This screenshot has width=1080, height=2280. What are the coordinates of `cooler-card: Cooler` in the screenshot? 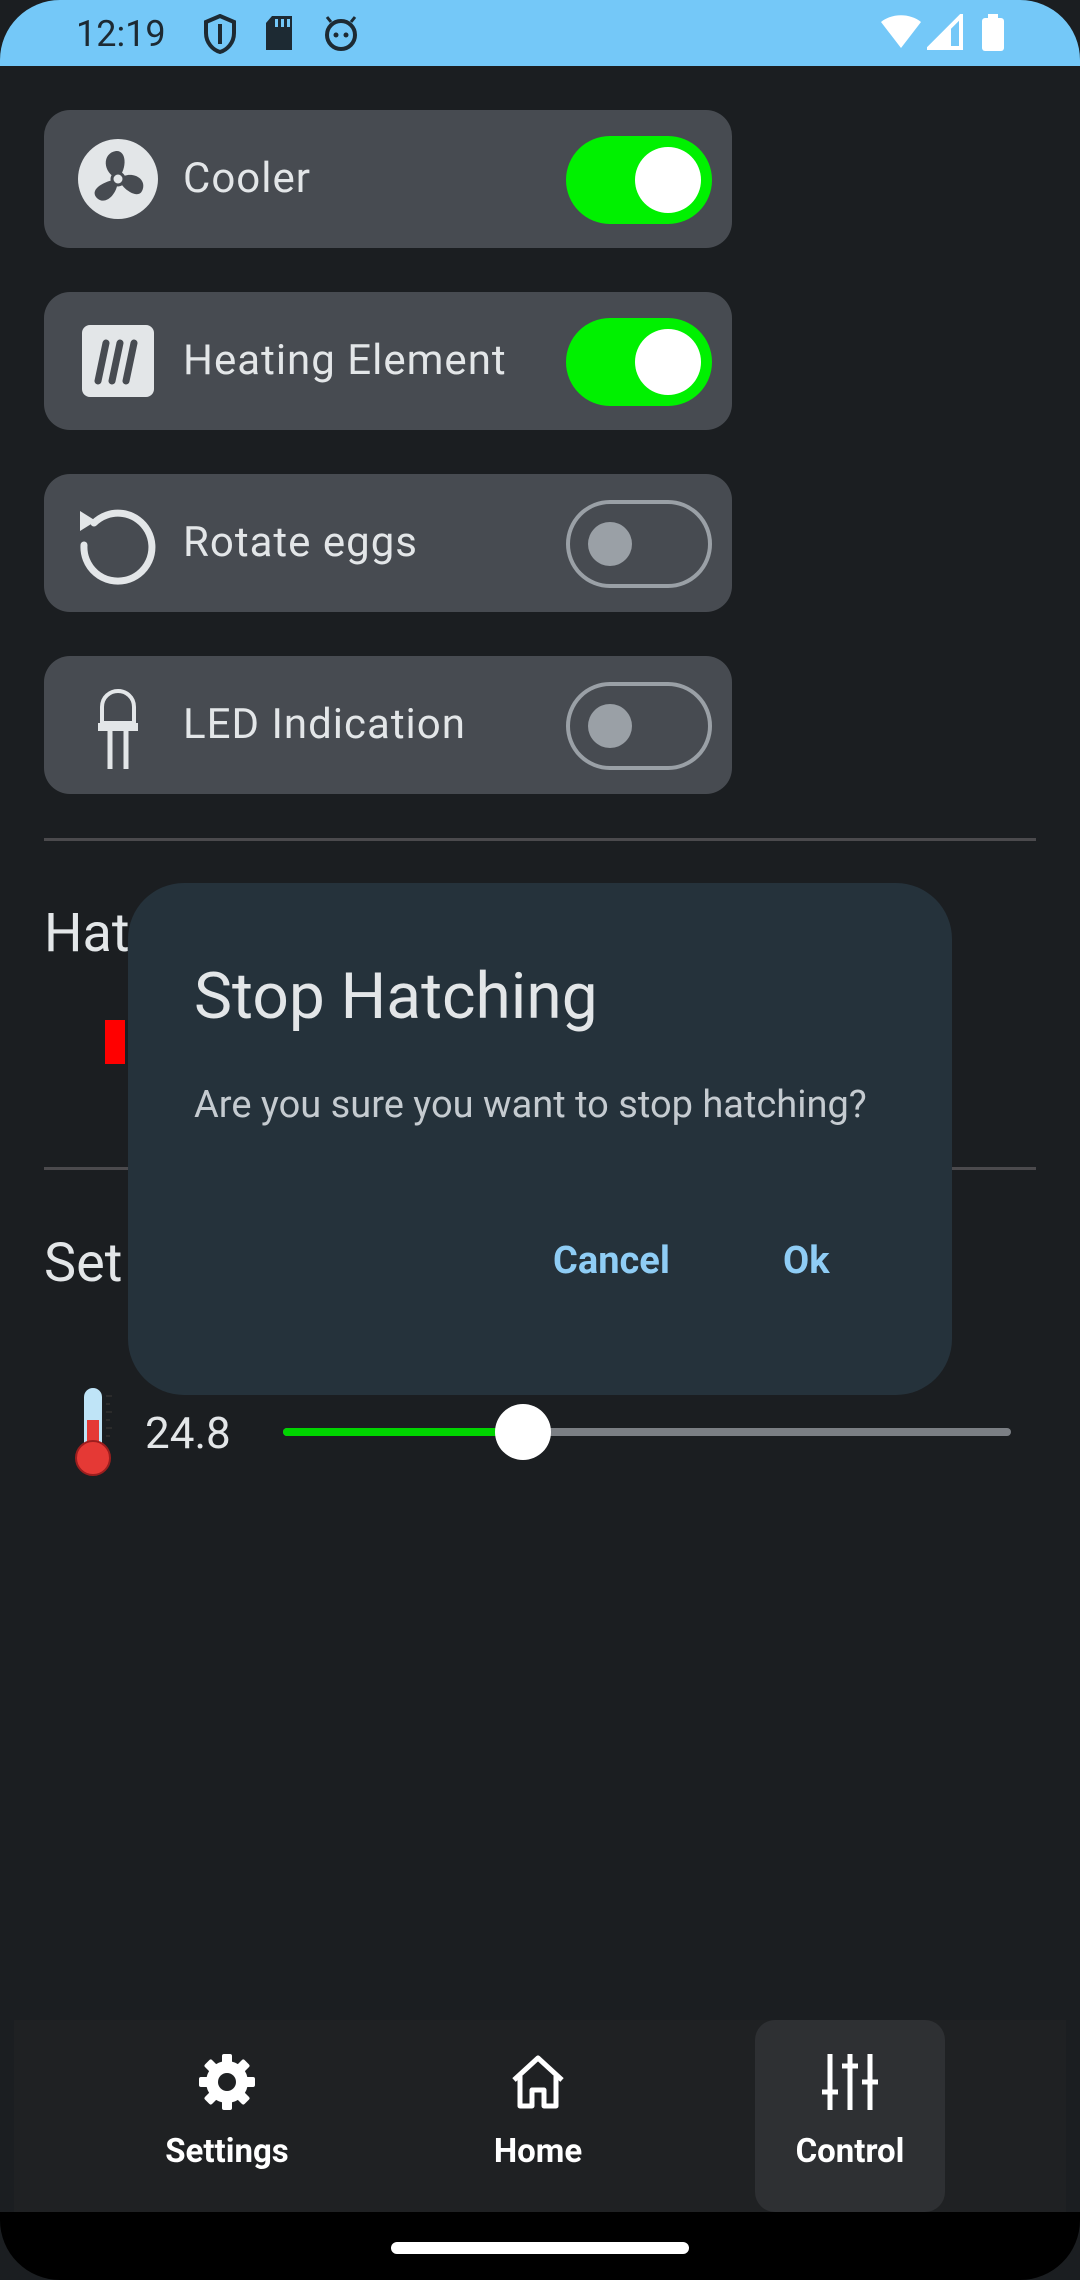 It's located at (388, 179).